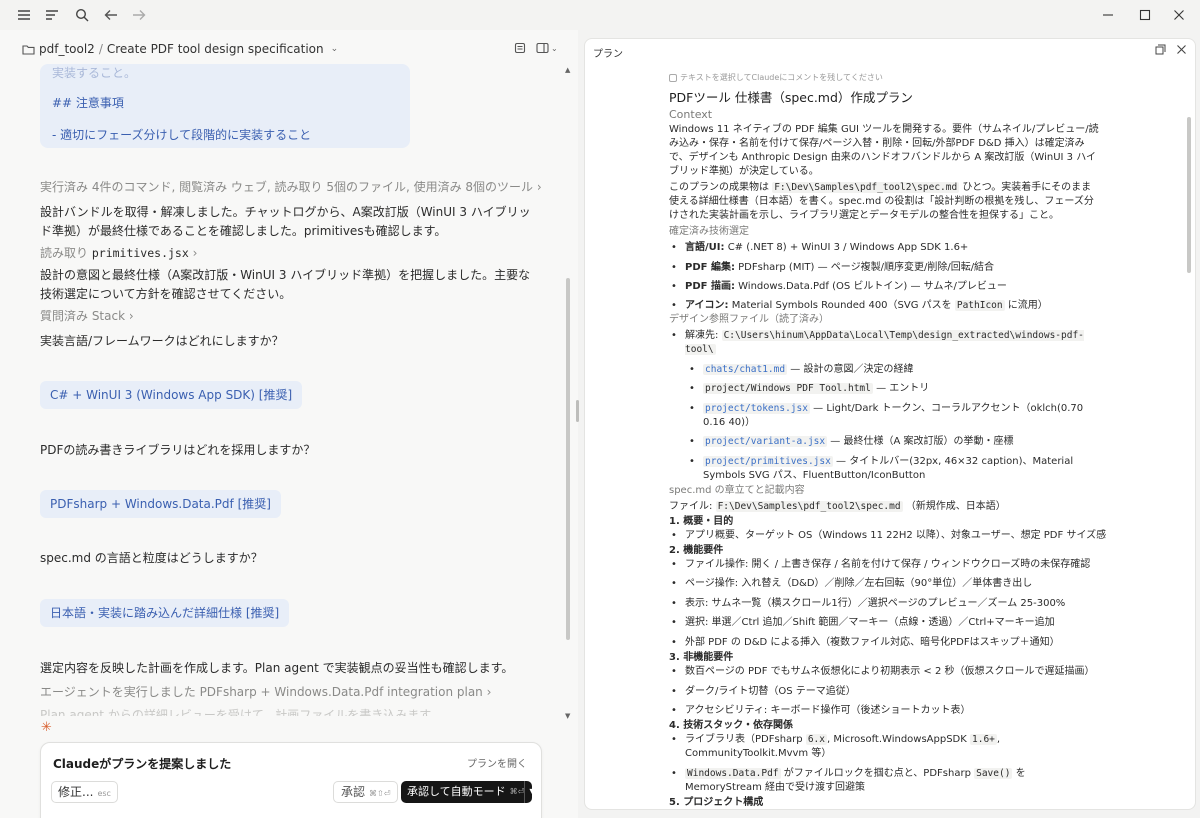 Image resolution: width=1200 pixels, height=818 pixels. Describe the element at coordinates (225, 106) in the screenshot. I see `user-message: 実装すること。 ## 注意事項 - 適切にフェーズ分けして段階的に実装すること` at that location.